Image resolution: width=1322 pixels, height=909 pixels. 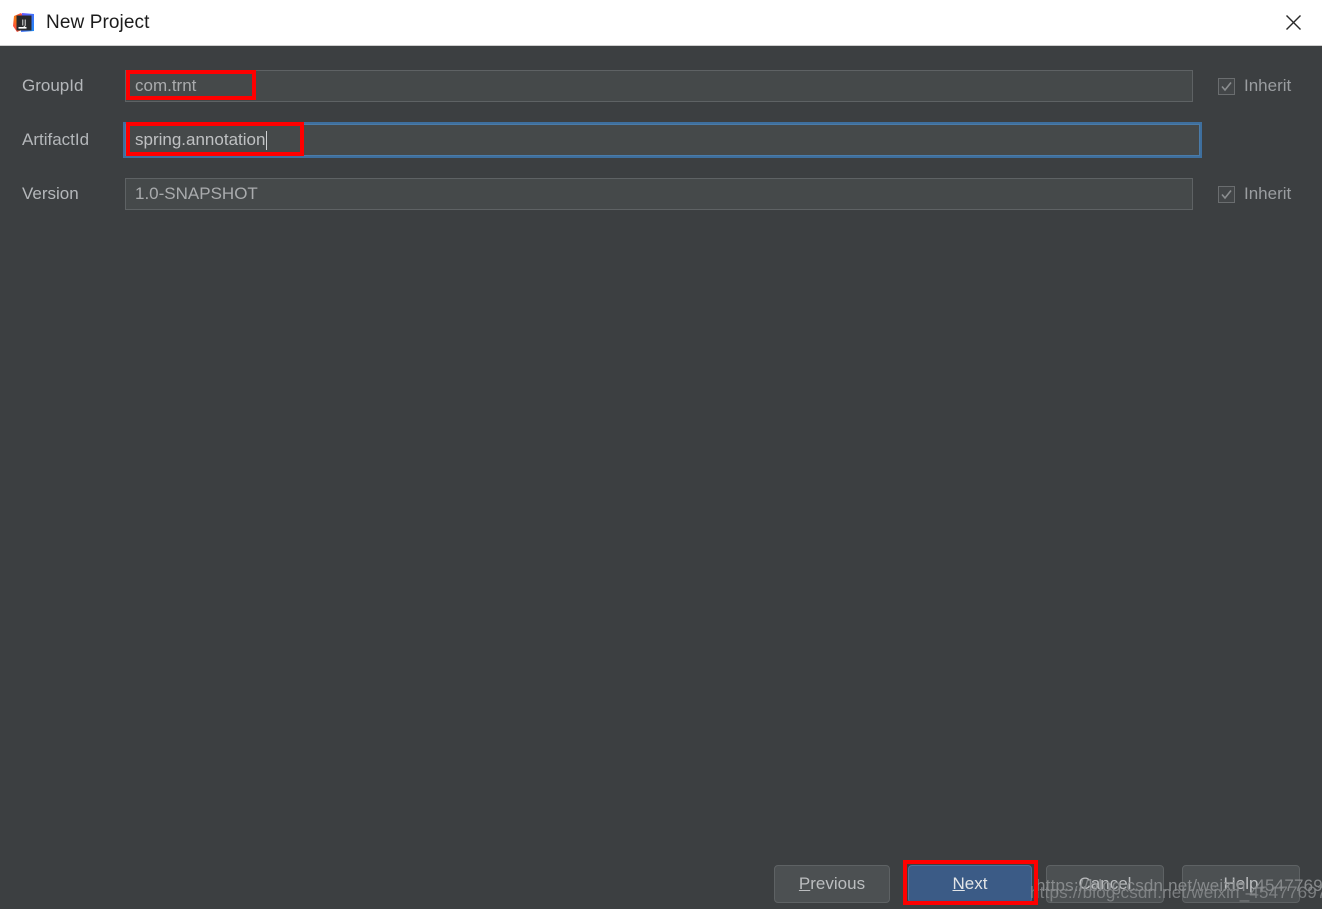 I want to click on svg-text: IJ, so click(x=24, y=22).